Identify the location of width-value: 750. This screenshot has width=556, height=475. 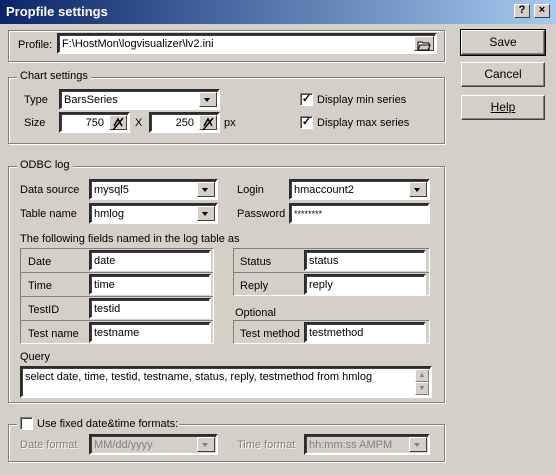
(94, 123).